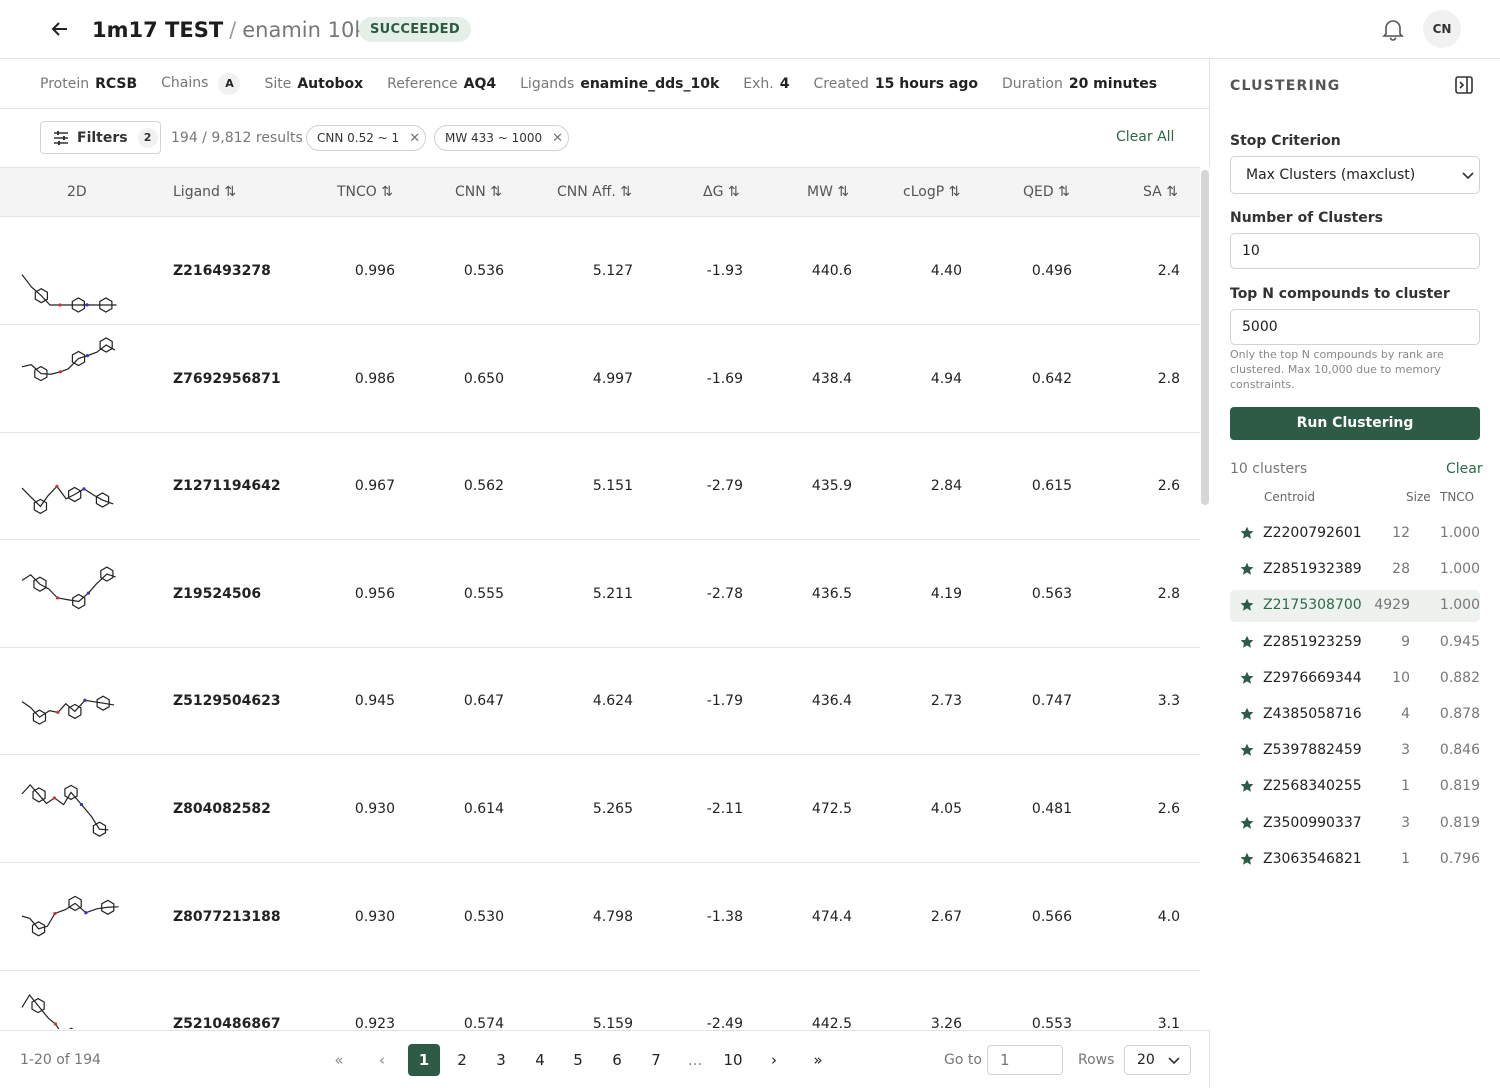 The height and width of the screenshot is (1088, 1500). Describe the element at coordinates (1160, 192) in the screenshot. I see `col-header-sa: SA ⇅` at that location.